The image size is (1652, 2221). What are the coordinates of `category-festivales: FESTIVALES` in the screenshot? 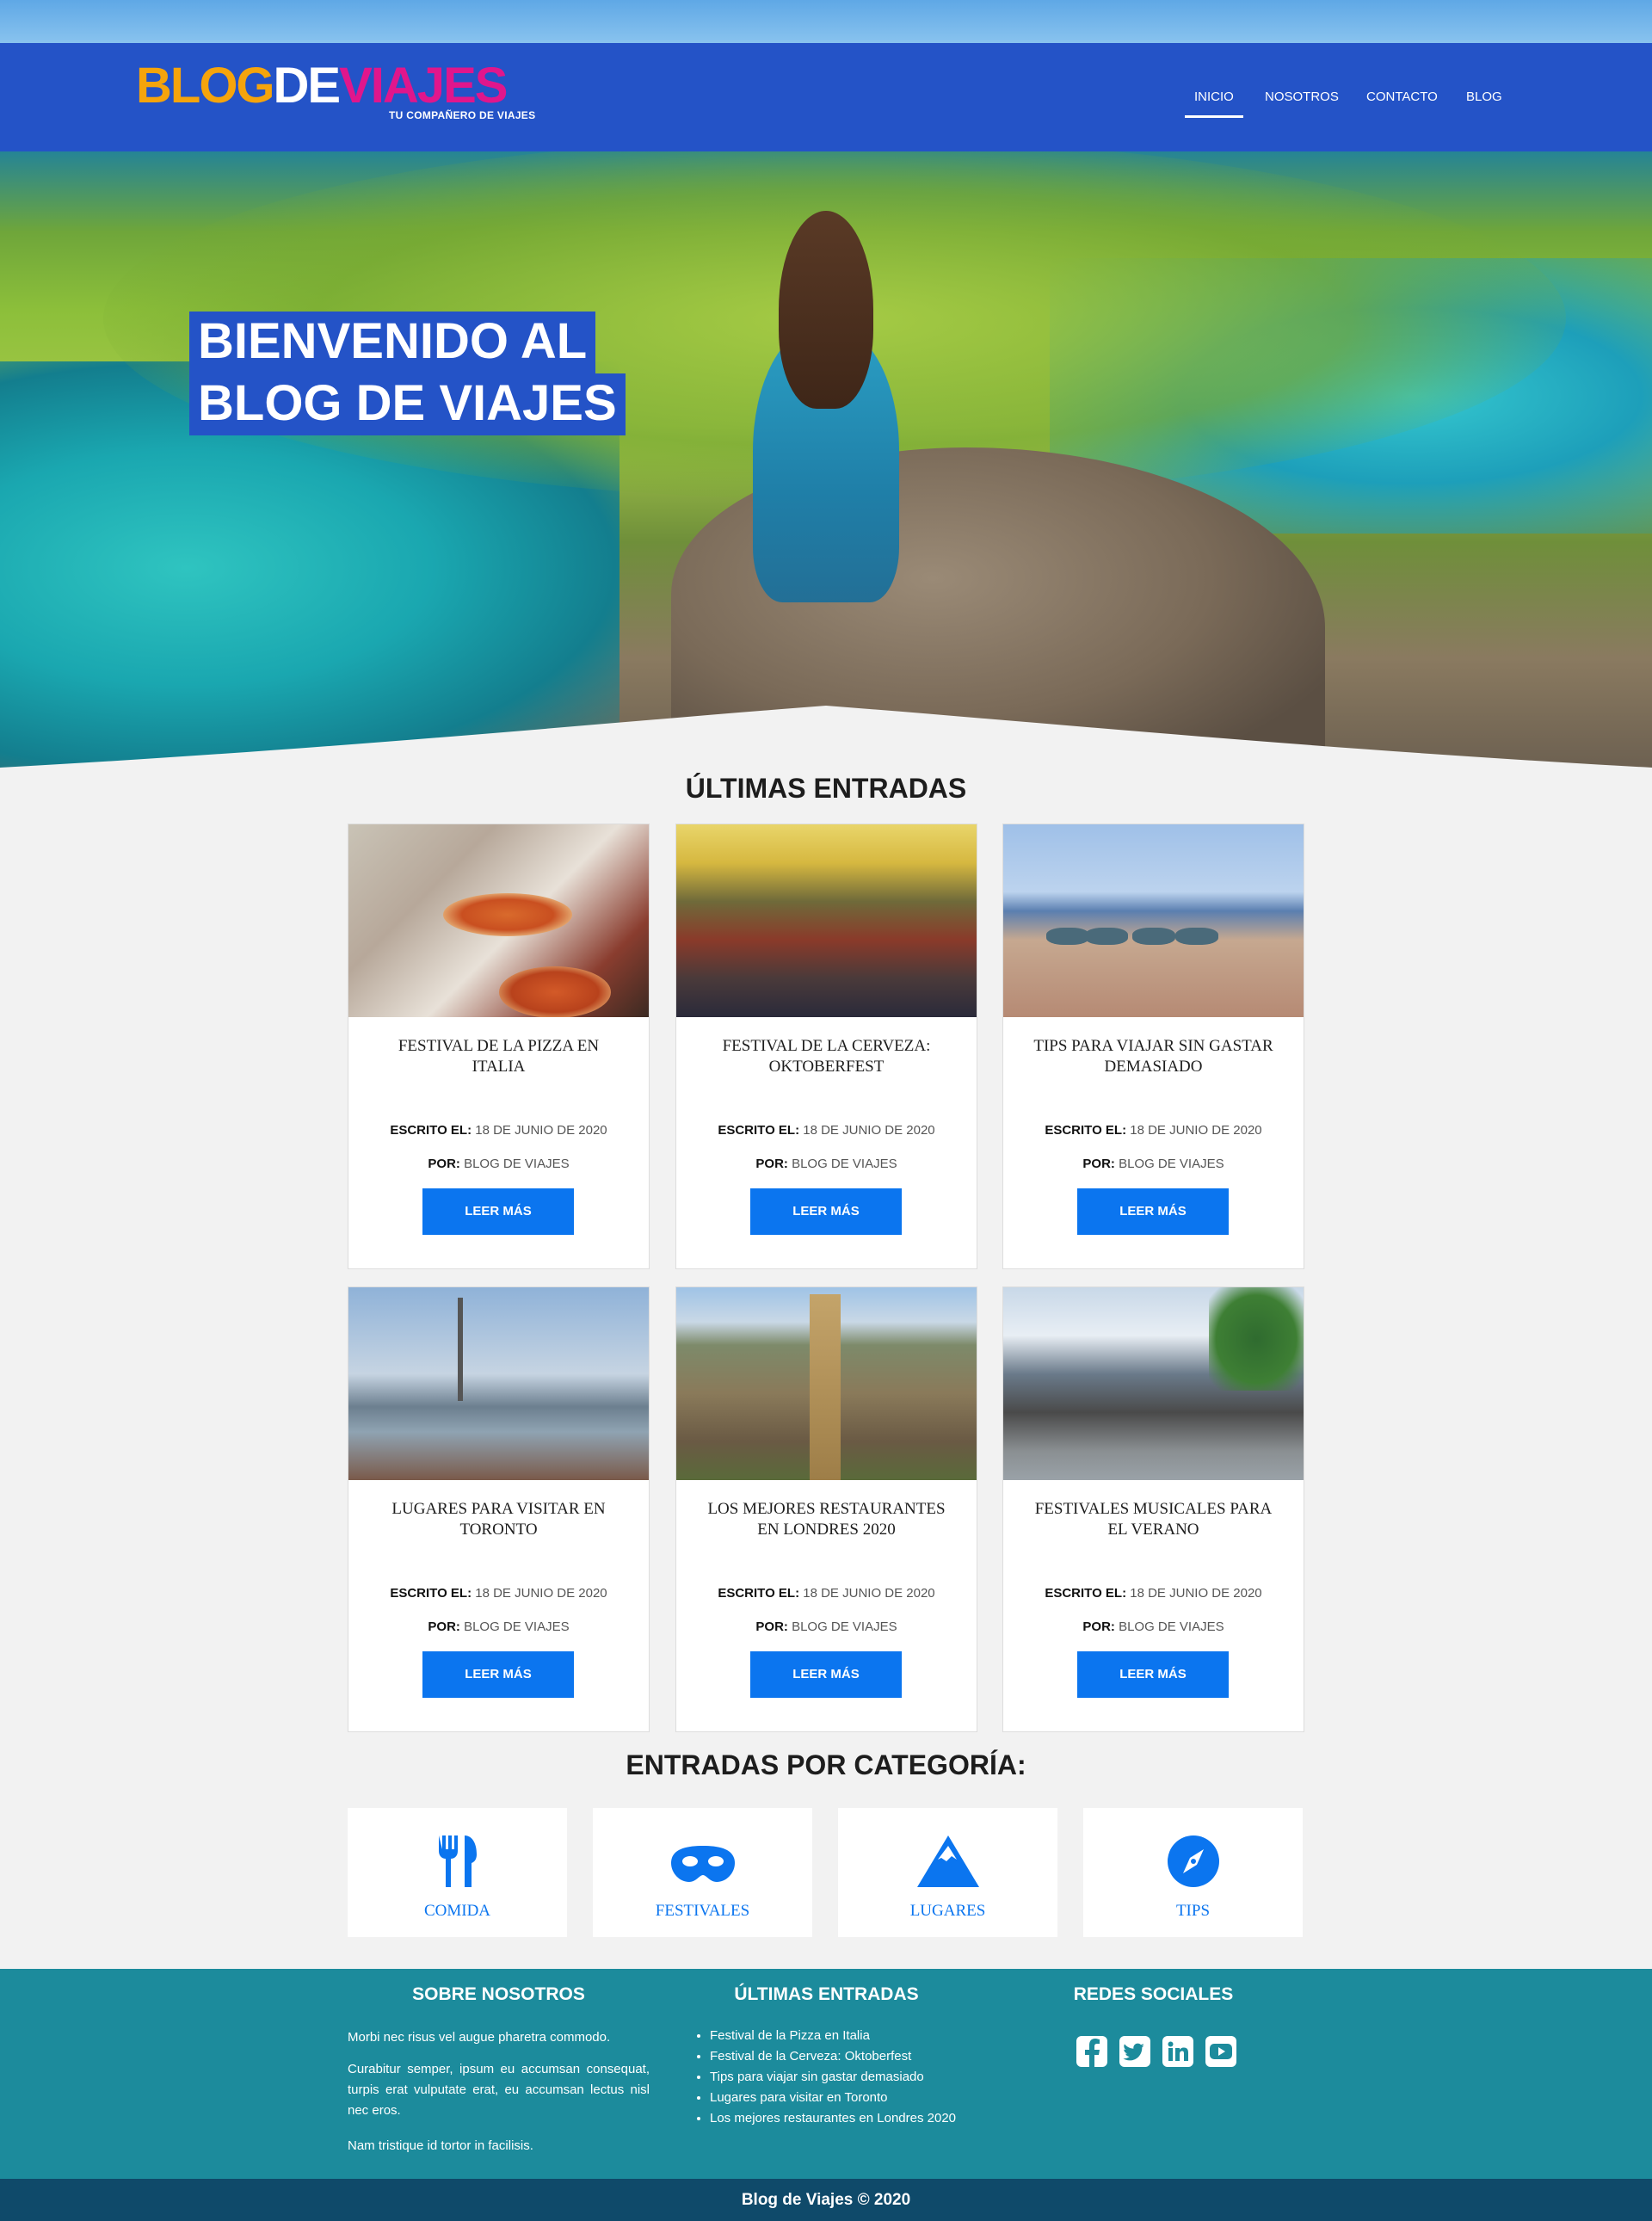 It's located at (702, 1872).